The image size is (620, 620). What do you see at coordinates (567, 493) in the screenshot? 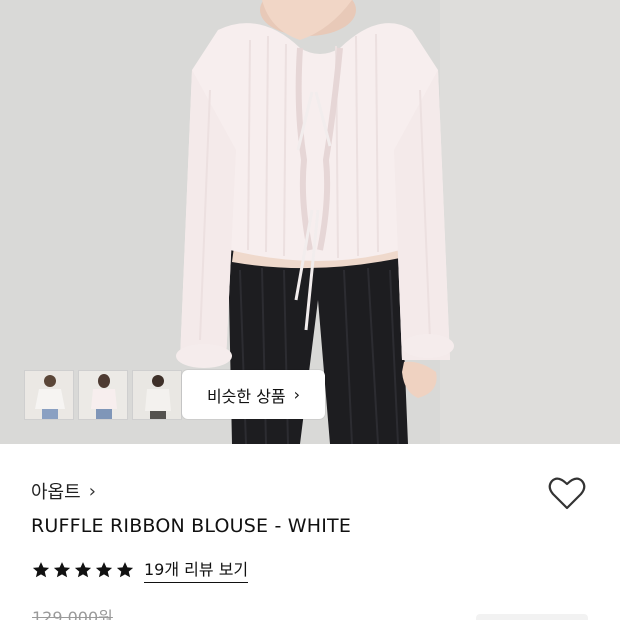
I see `heart-icon` at bounding box center [567, 493].